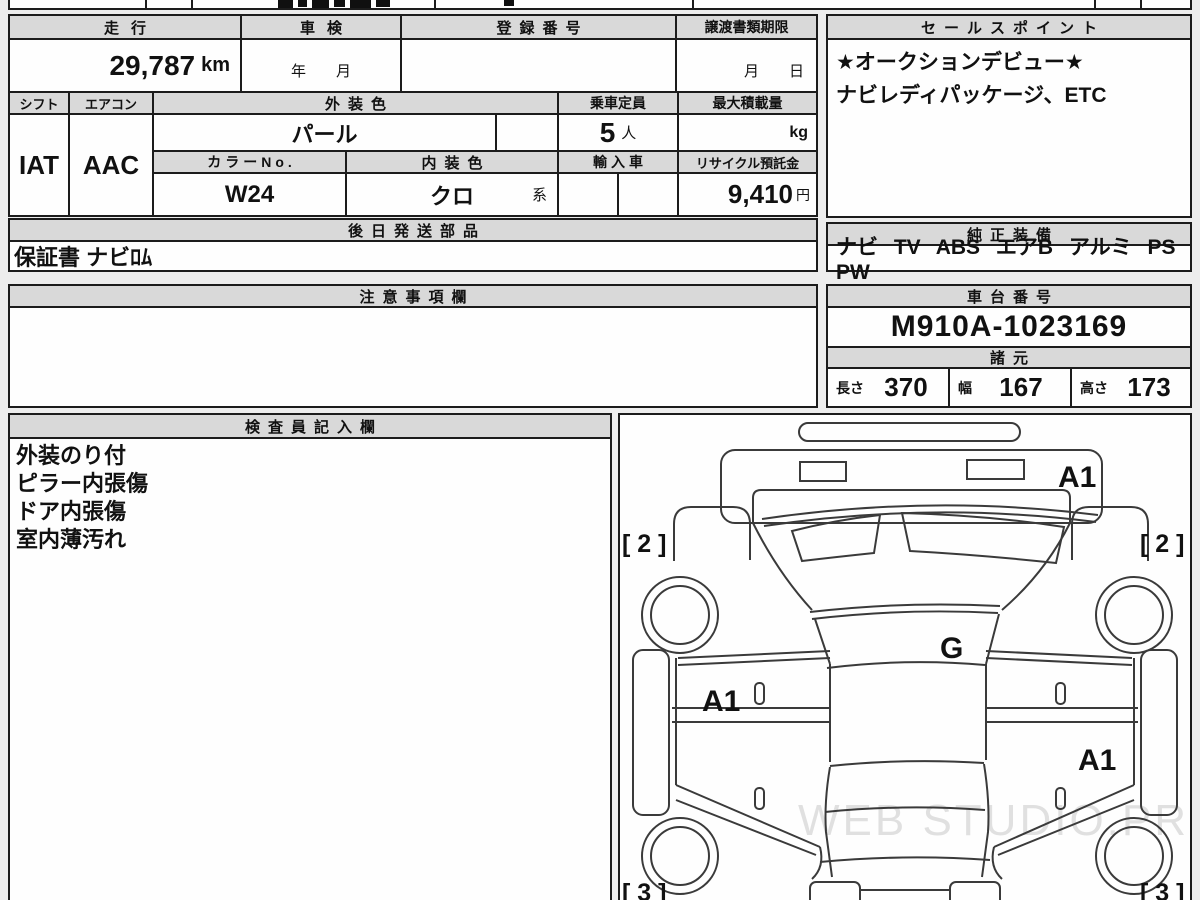  I want to click on transfer-header: 譲渡書類期限, so click(746, 27).